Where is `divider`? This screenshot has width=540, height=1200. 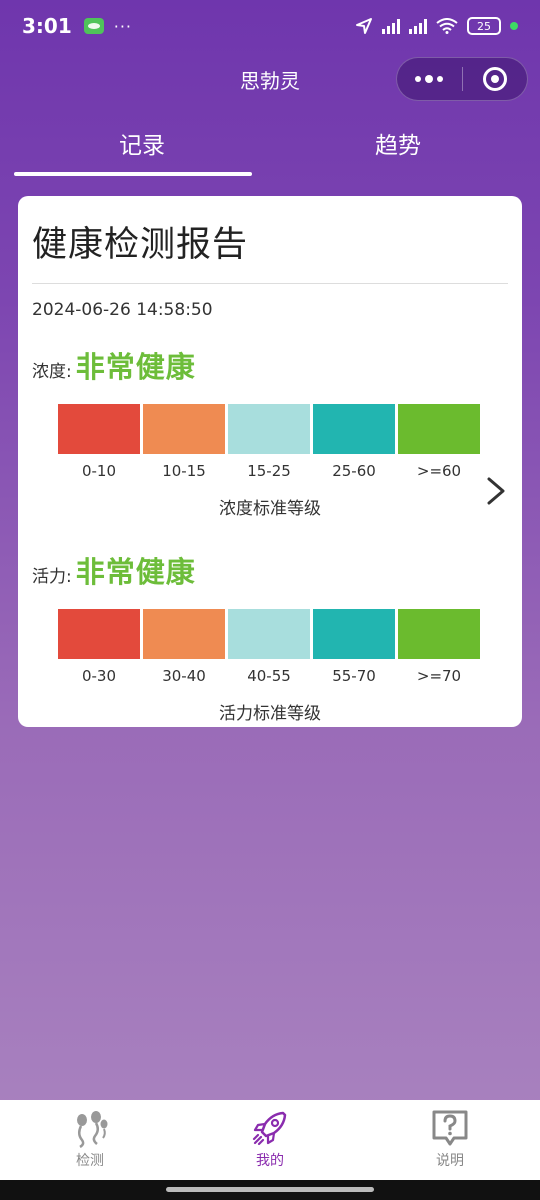
divider is located at coordinates (270, 283).